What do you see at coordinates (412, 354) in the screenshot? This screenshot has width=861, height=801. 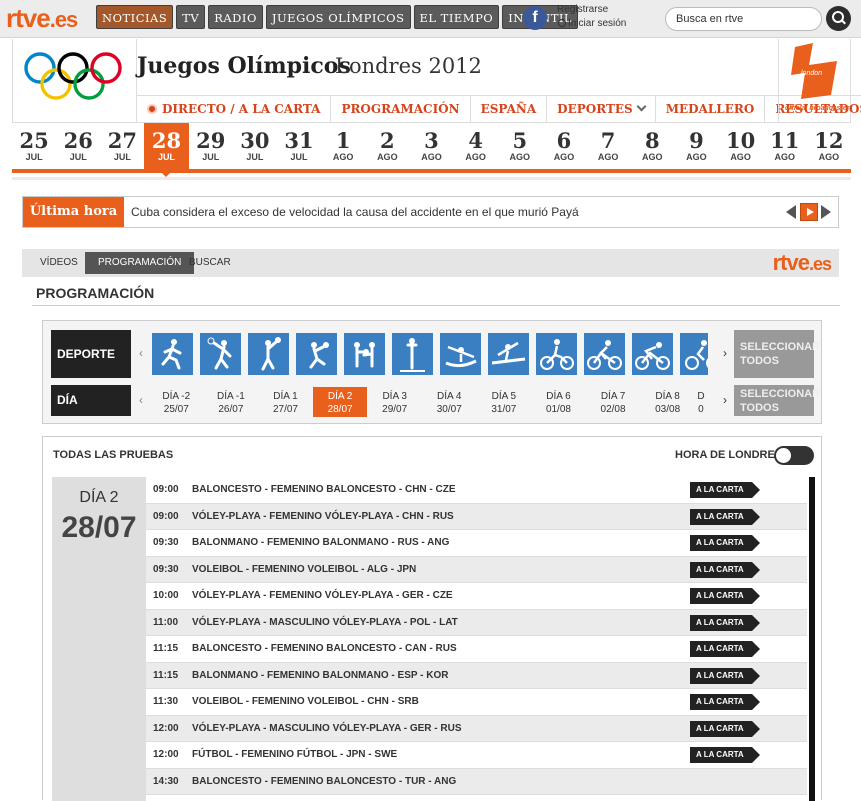 I see `diving-icon` at bounding box center [412, 354].